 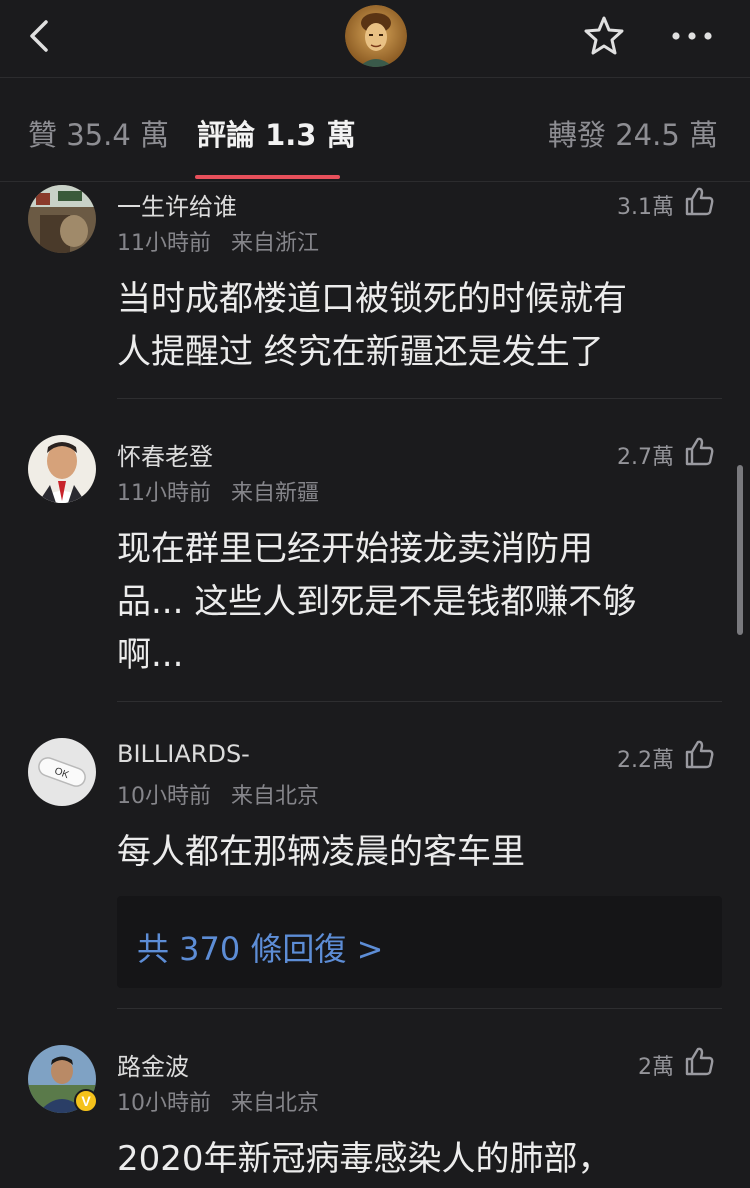 What do you see at coordinates (218, 241) in the screenshot?
I see `comment-meta: 11小時前 来自浙江` at bounding box center [218, 241].